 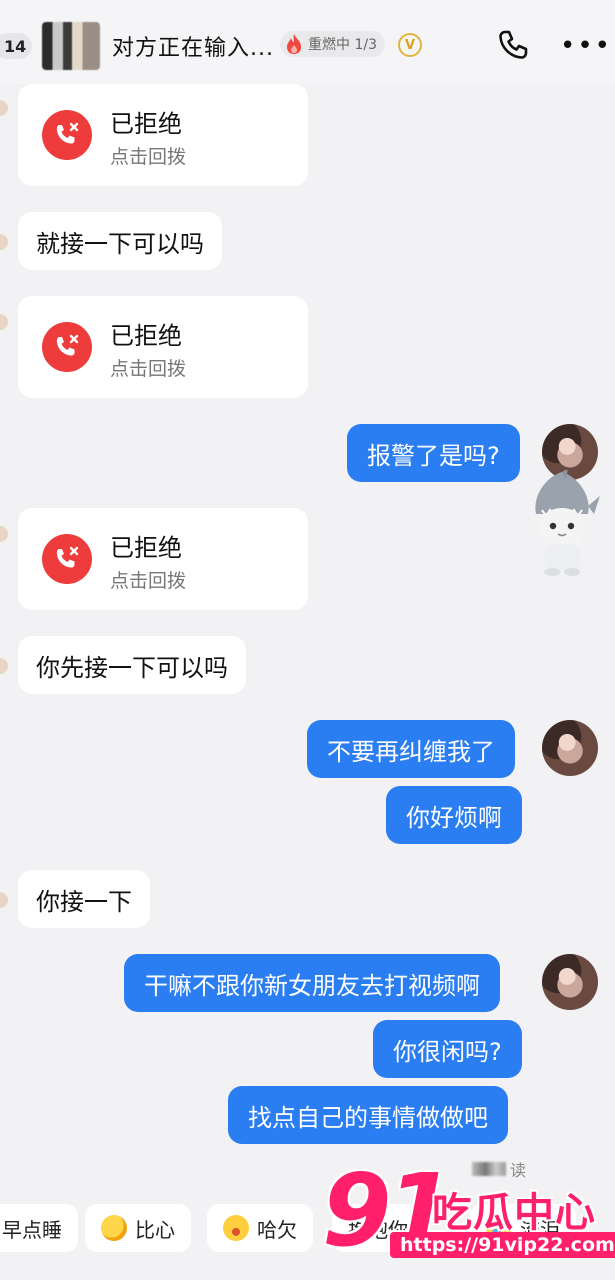 I want to click on shark-cat-sticker-icon, so click(x=562, y=524).